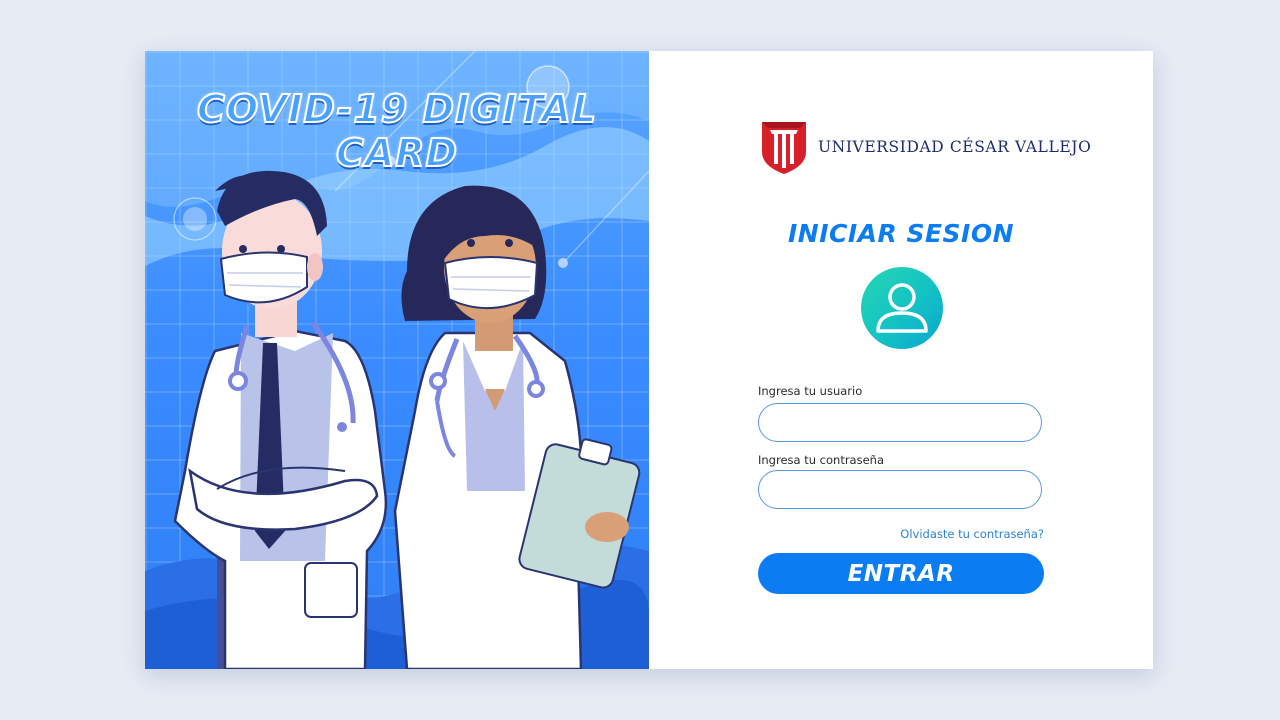 The width and height of the screenshot is (1280, 720). I want to click on ucv-shield-logo, so click(784, 148).